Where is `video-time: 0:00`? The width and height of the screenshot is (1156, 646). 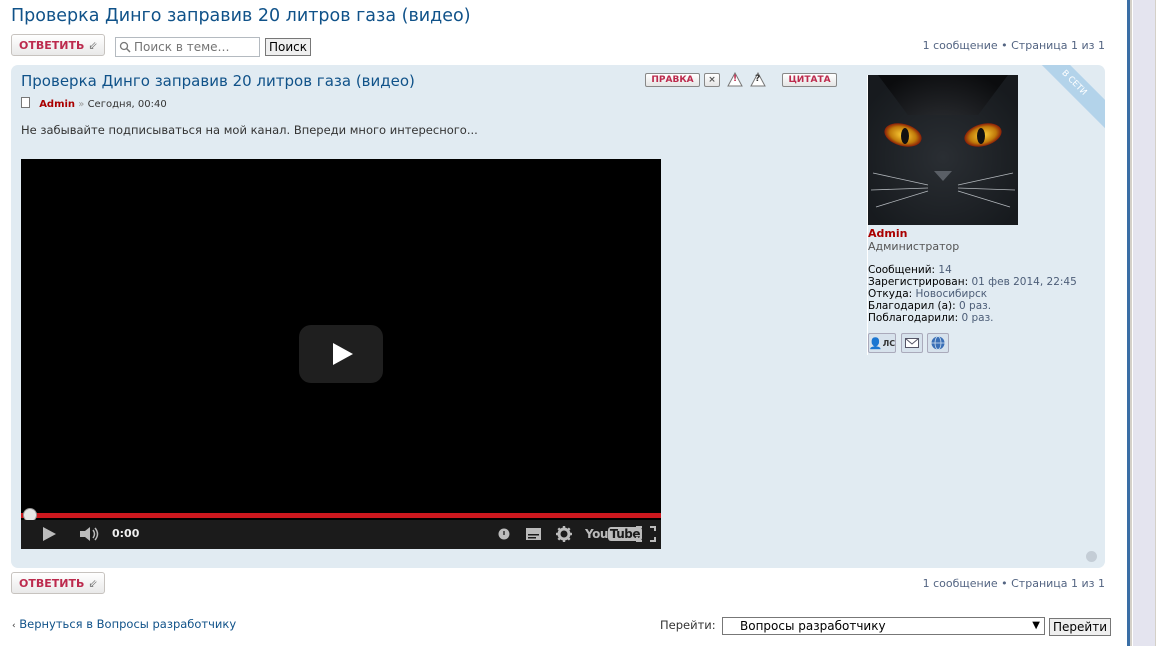 video-time: 0:00 is located at coordinates (126, 533).